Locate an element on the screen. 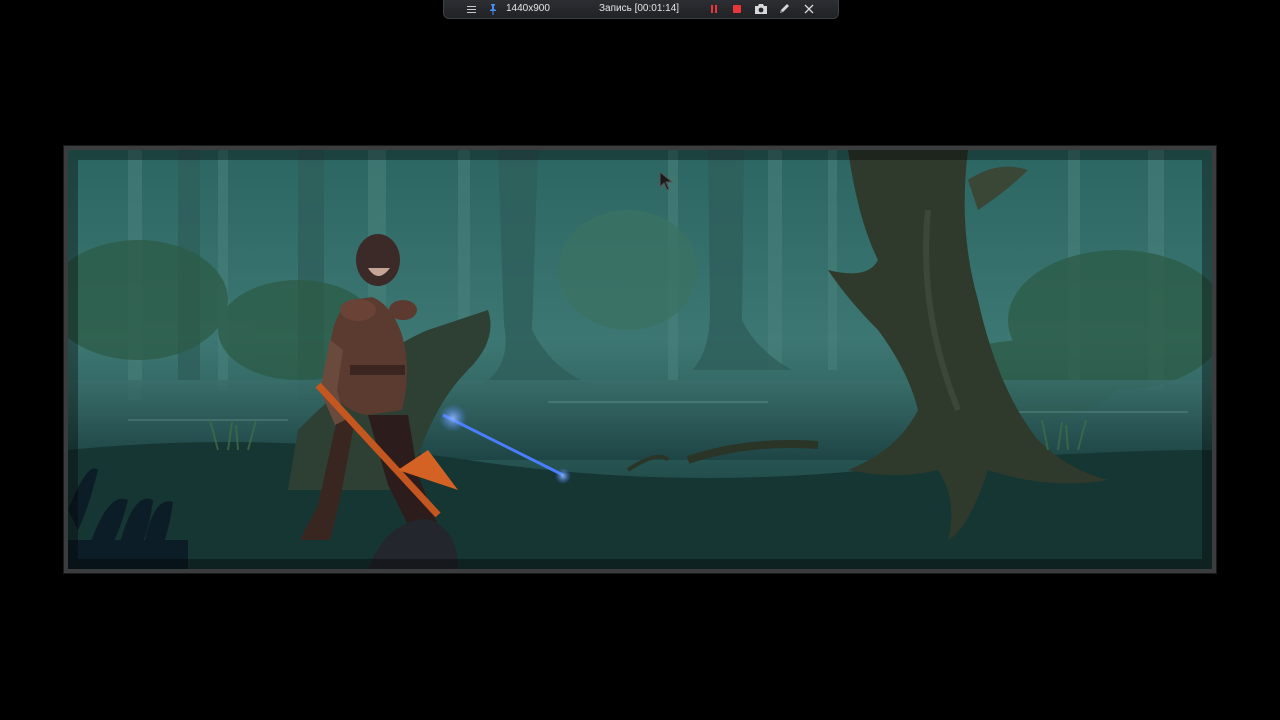 The height and width of the screenshot is (720, 1280). stop-icon is located at coordinates (737, 9).